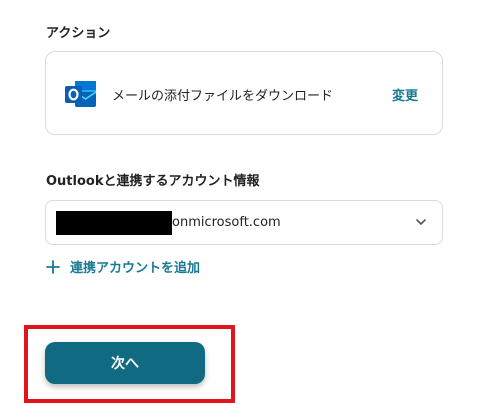 The image size is (481, 420). Describe the element at coordinates (114, 223) in the screenshot. I see `redacted-area` at that location.